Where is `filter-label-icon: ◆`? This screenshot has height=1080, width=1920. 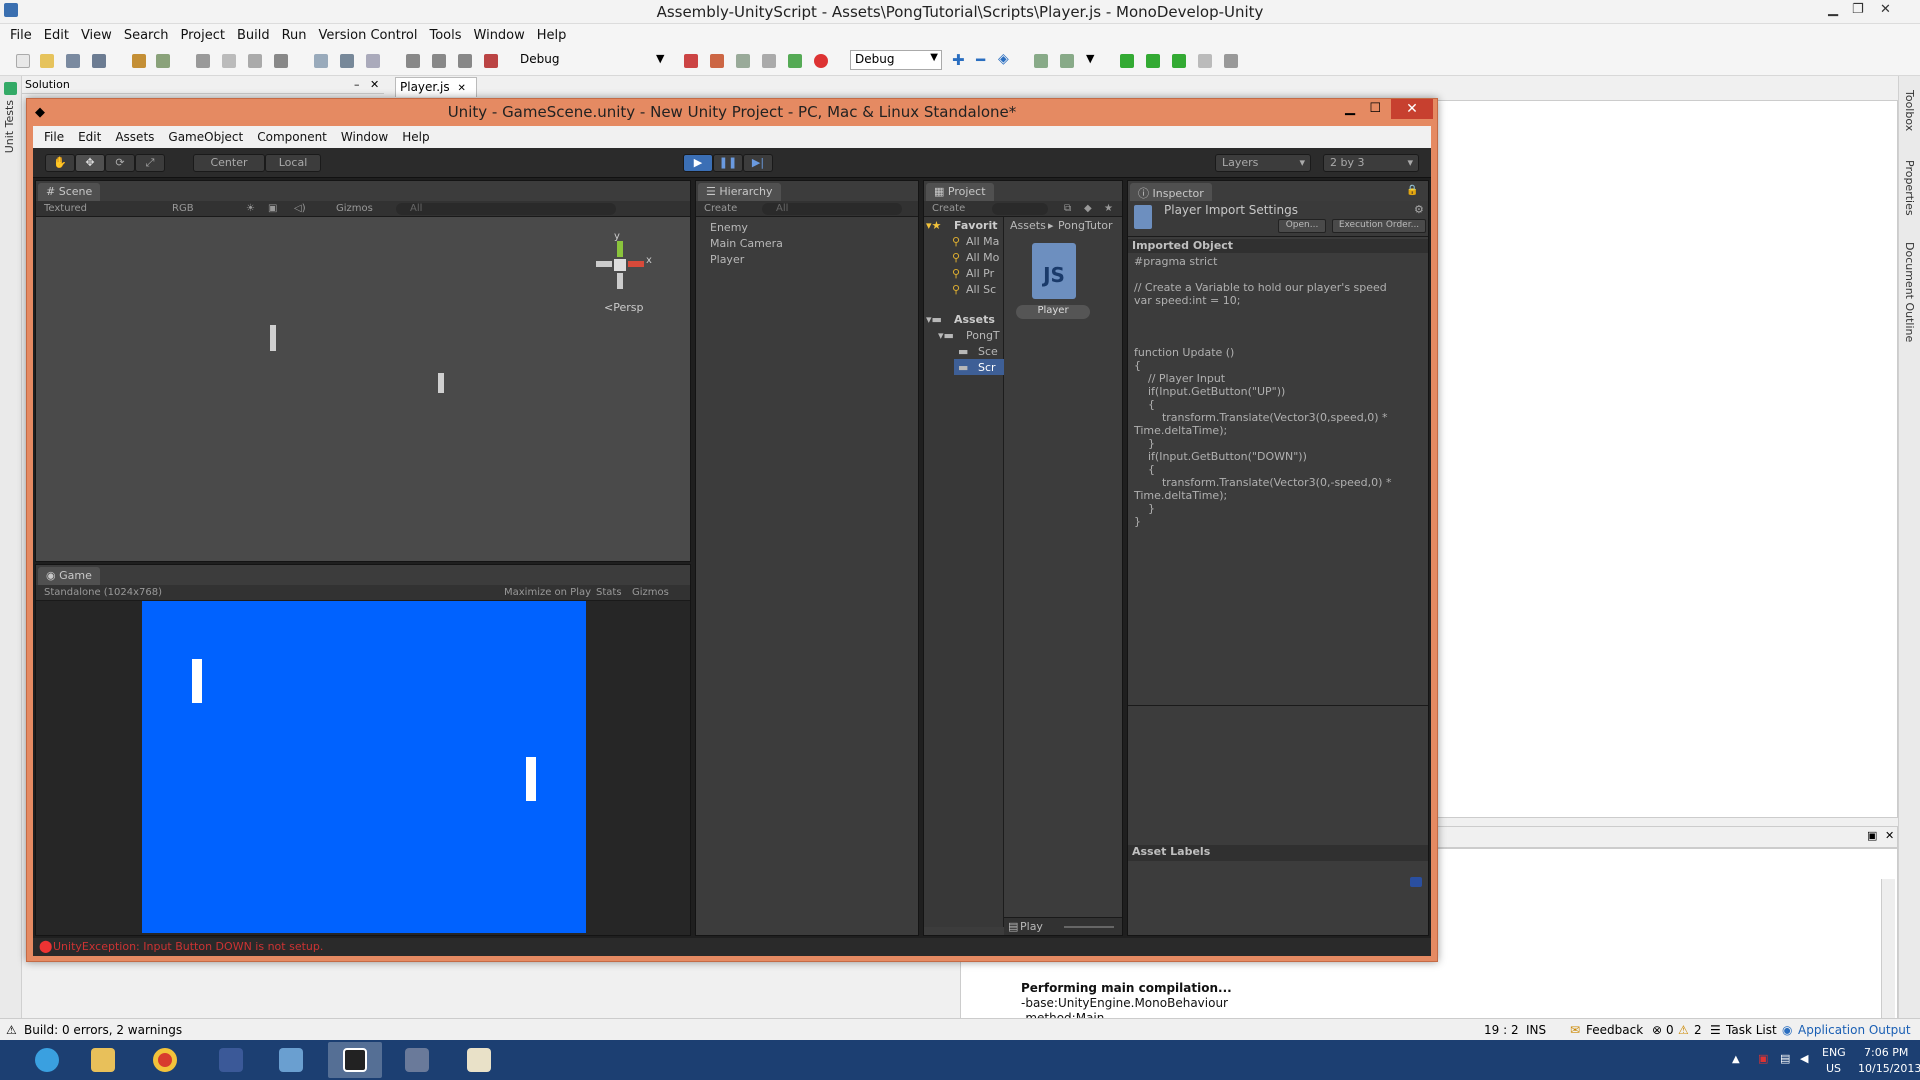
filter-label-icon: ◆ is located at coordinates (1088, 208).